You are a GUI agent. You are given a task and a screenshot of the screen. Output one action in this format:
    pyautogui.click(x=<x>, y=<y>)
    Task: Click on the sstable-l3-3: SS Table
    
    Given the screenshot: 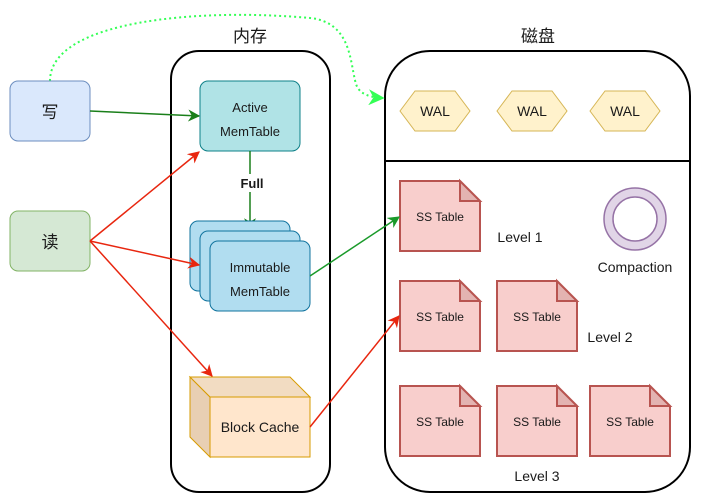 What is the action you would take?
    pyautogui.click(x=631, y=420)
    